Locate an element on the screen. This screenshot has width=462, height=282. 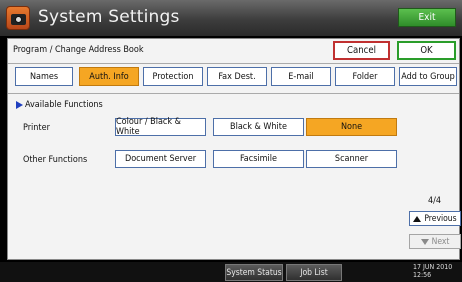
tab-names: Names is located at coordinates (44, 76).